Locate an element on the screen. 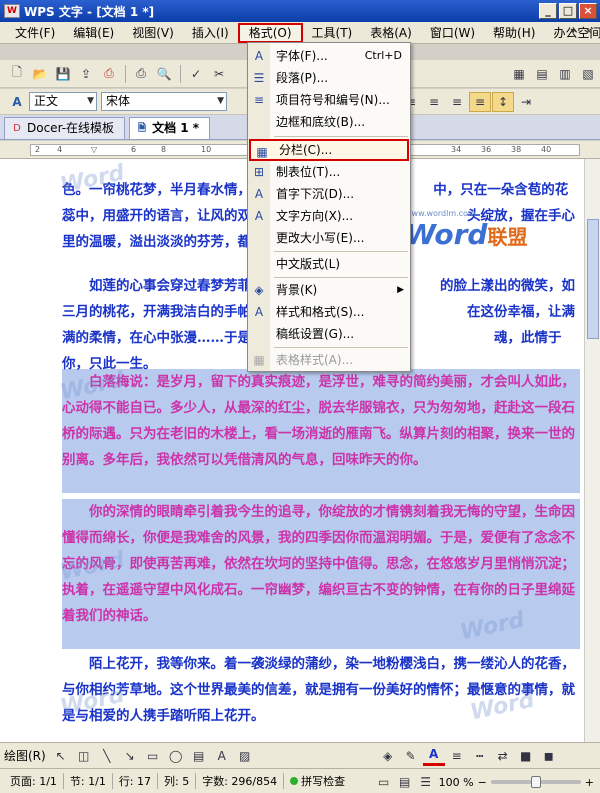  menu-item-chinese-layout: 中文版式(L) is located at coordinates (329, 264).